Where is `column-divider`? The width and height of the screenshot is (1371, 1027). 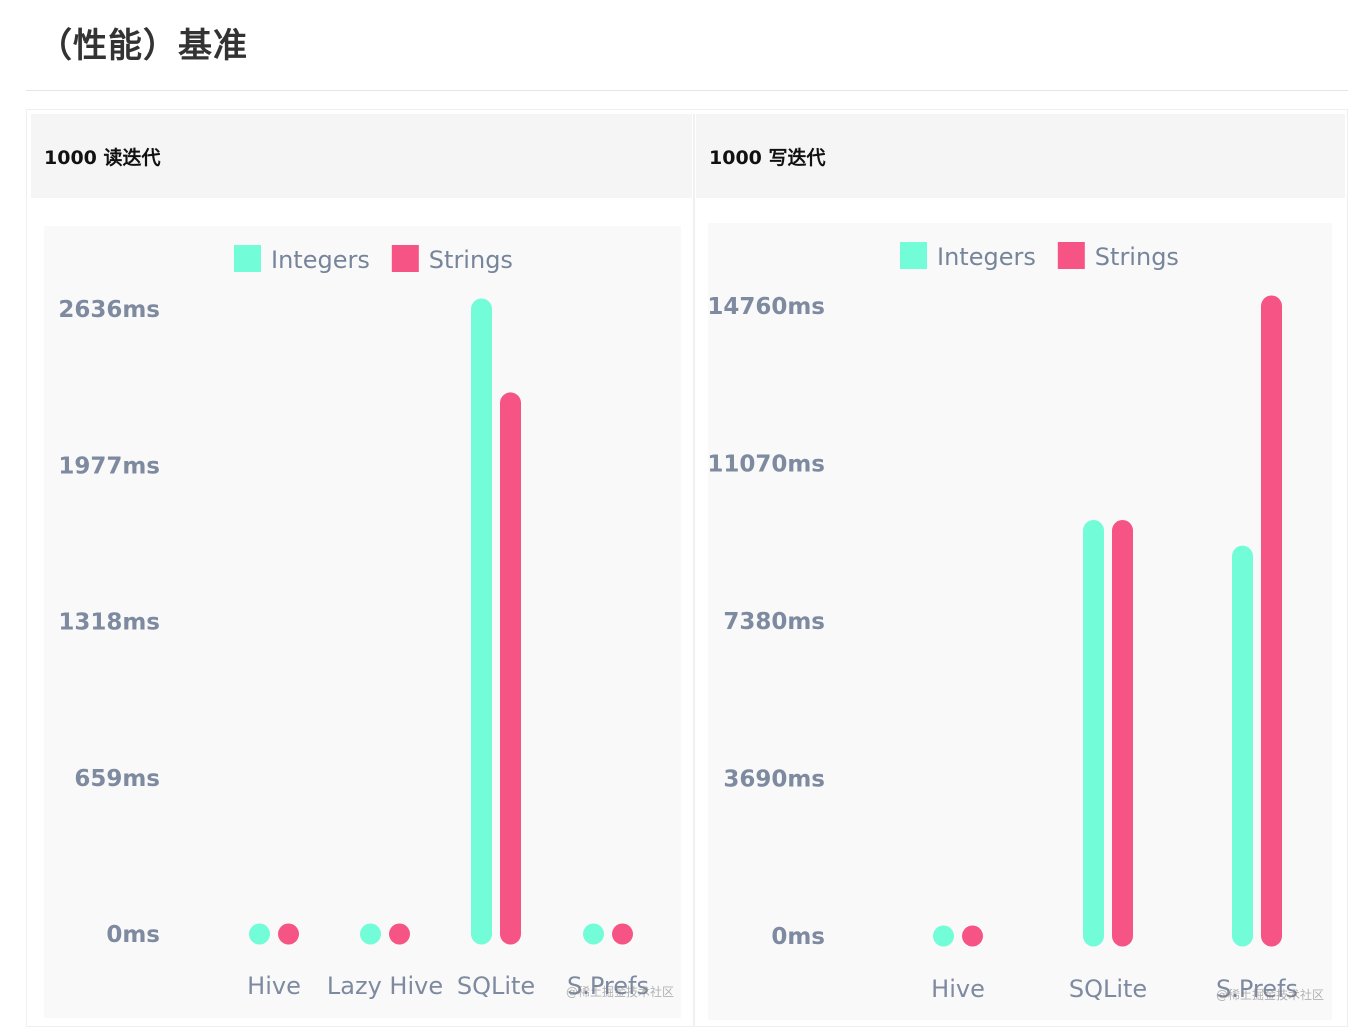 column-divider is located at coordinates (694, 570).